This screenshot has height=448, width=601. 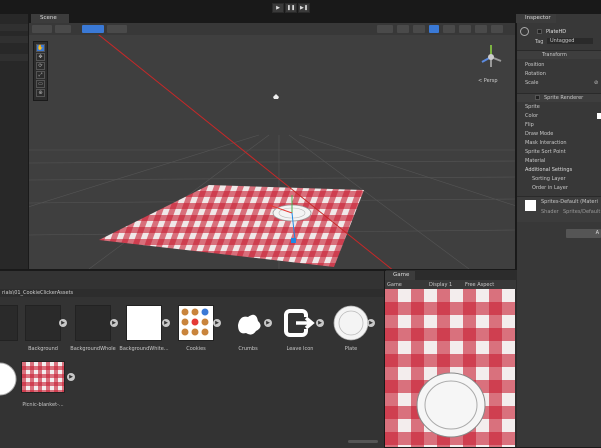 I want to click on game-toolbar: Game Display 1 Free Aspect, so click(x=450, y=284).